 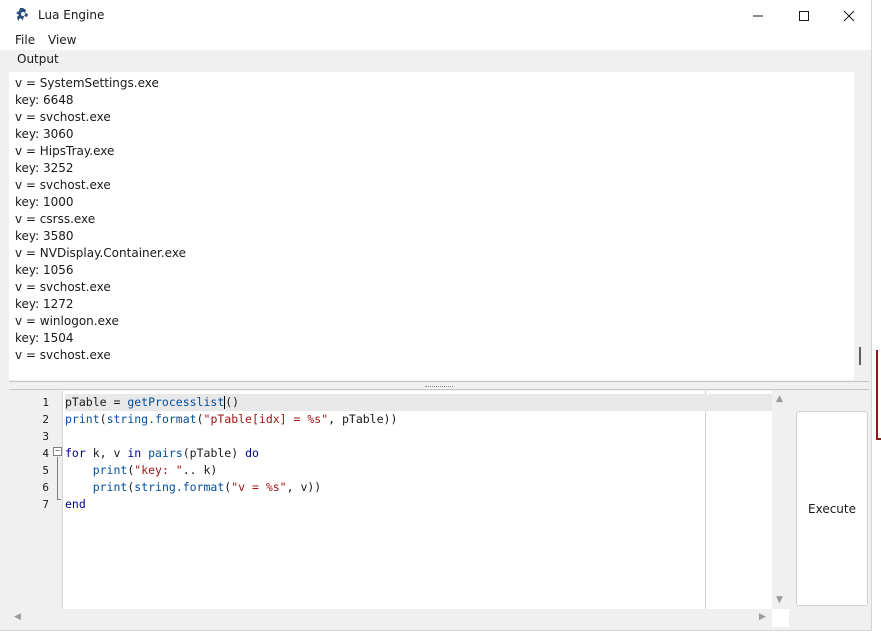 I want to click on fold-collapse-icon: −, so click(x=57, y=451).